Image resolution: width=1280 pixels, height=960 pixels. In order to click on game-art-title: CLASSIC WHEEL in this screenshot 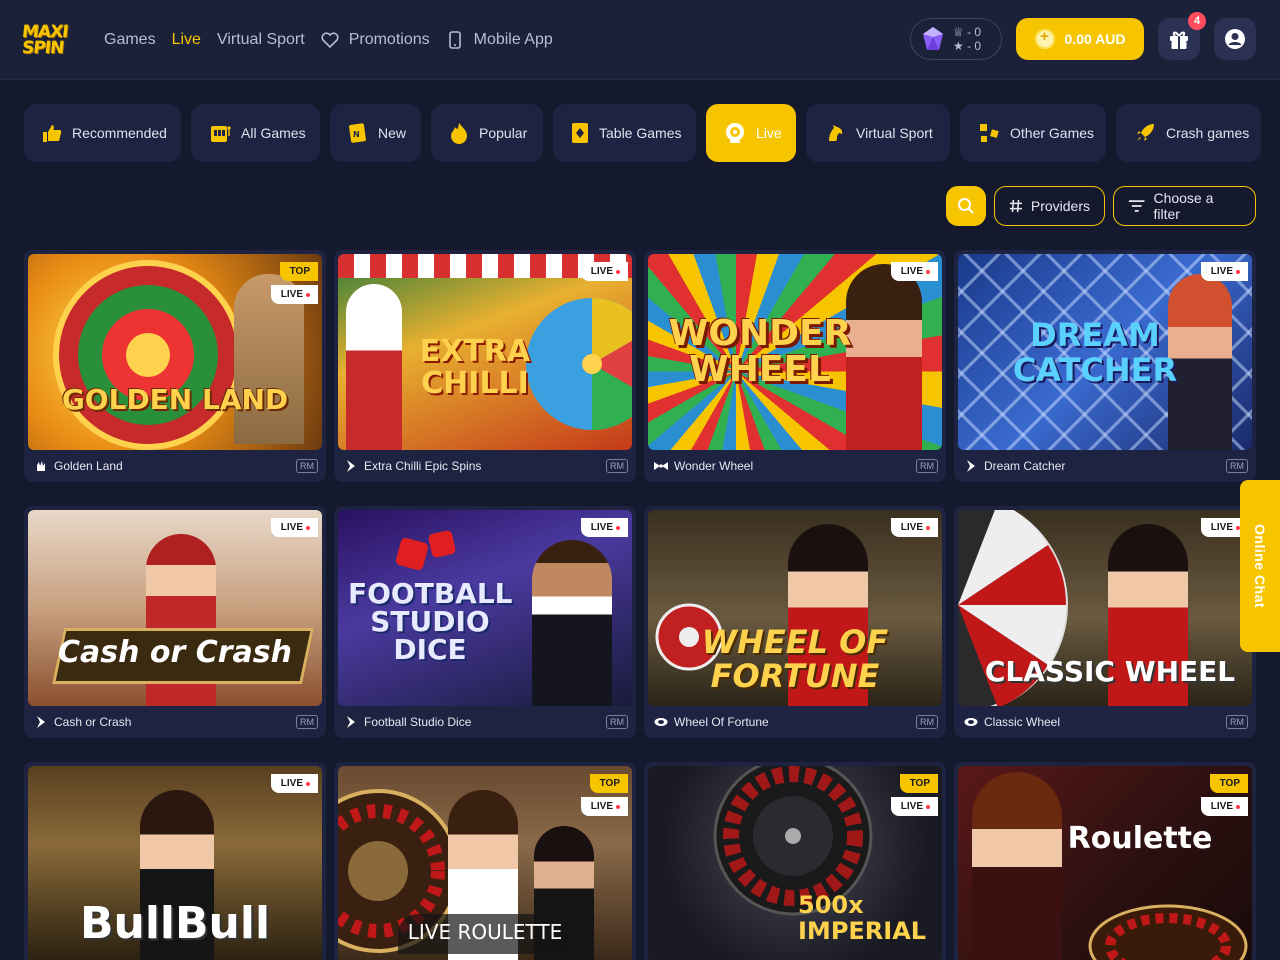, I will do `click(1110, 671)`.